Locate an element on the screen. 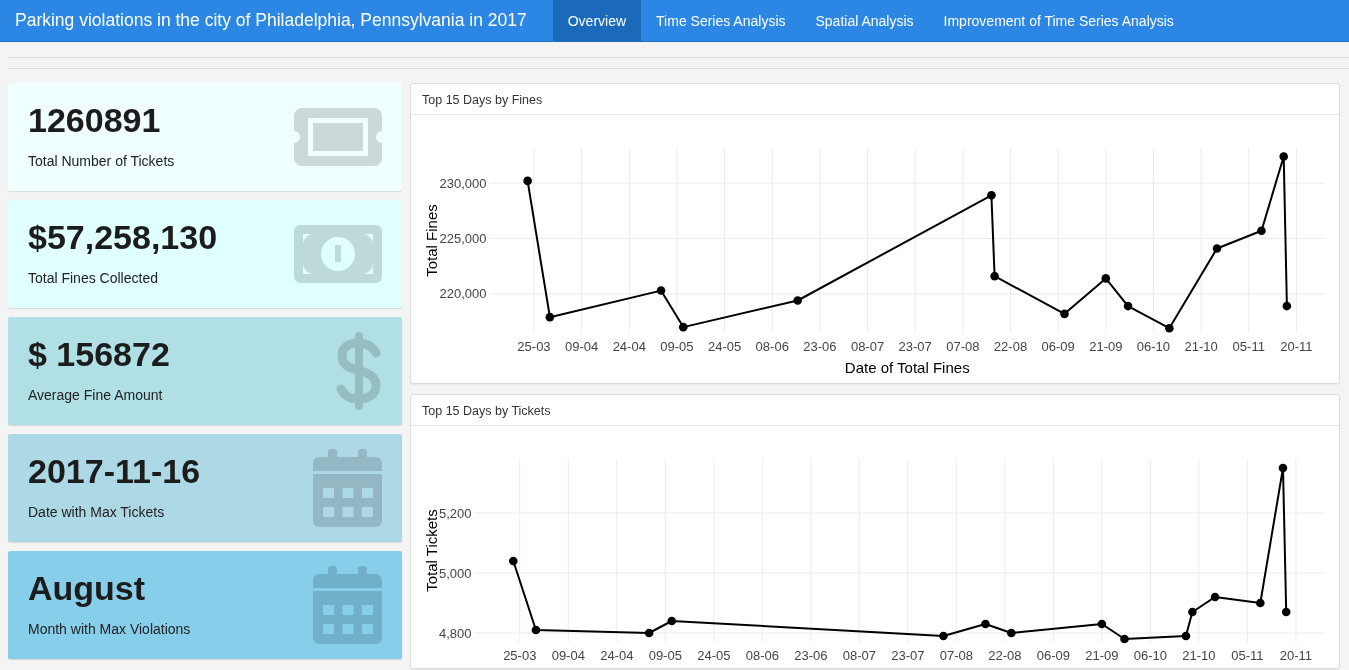  value-label: Average Fine Amount is located at coordinates (95, 395).